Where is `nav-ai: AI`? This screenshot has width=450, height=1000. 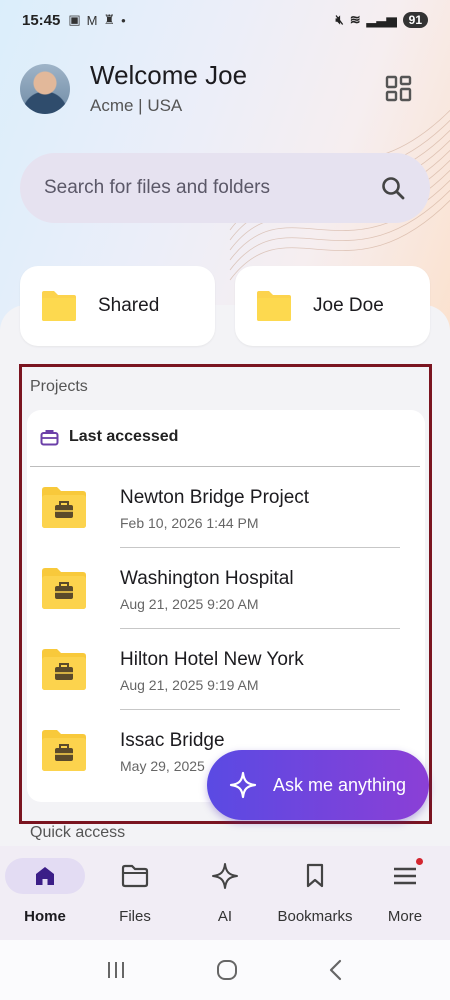 nav-ai: AI is located at coordinates (225, 893).